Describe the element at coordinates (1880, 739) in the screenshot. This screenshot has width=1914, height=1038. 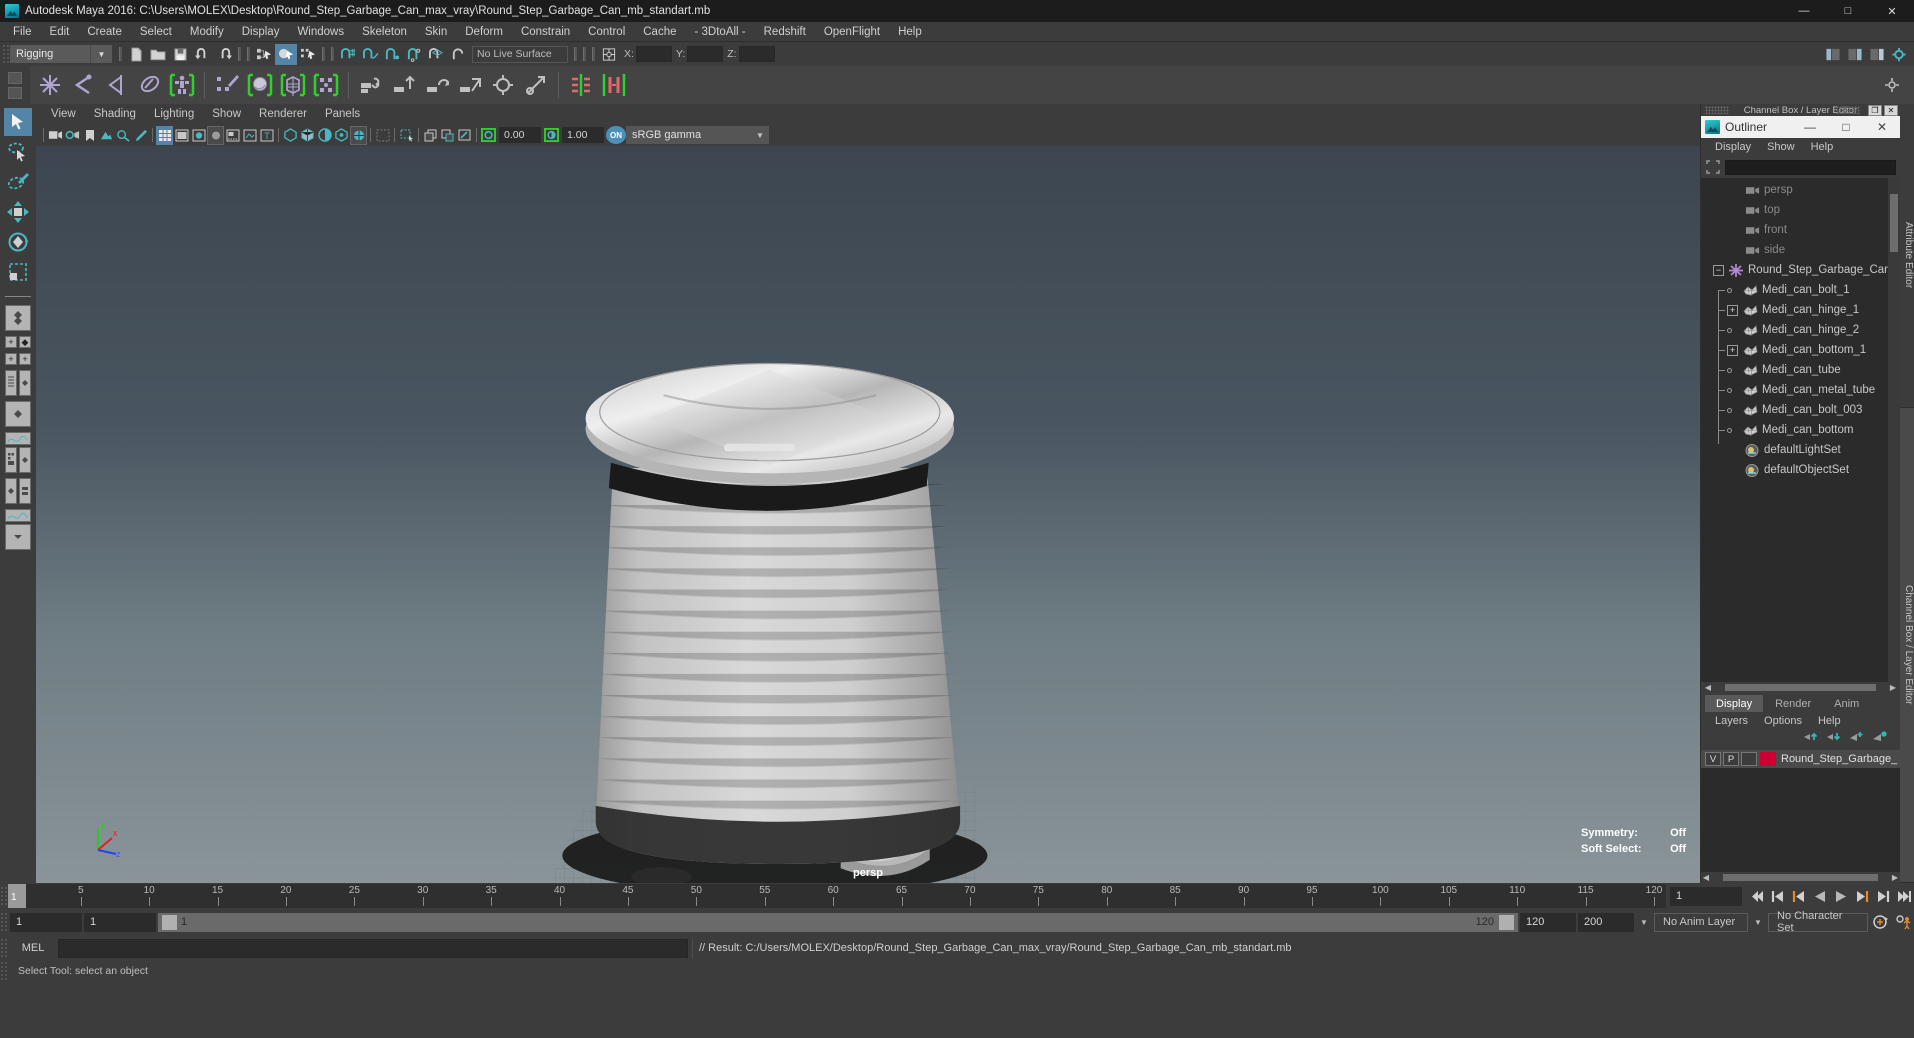
I see `create-layer-from-selected-icon` at that location.